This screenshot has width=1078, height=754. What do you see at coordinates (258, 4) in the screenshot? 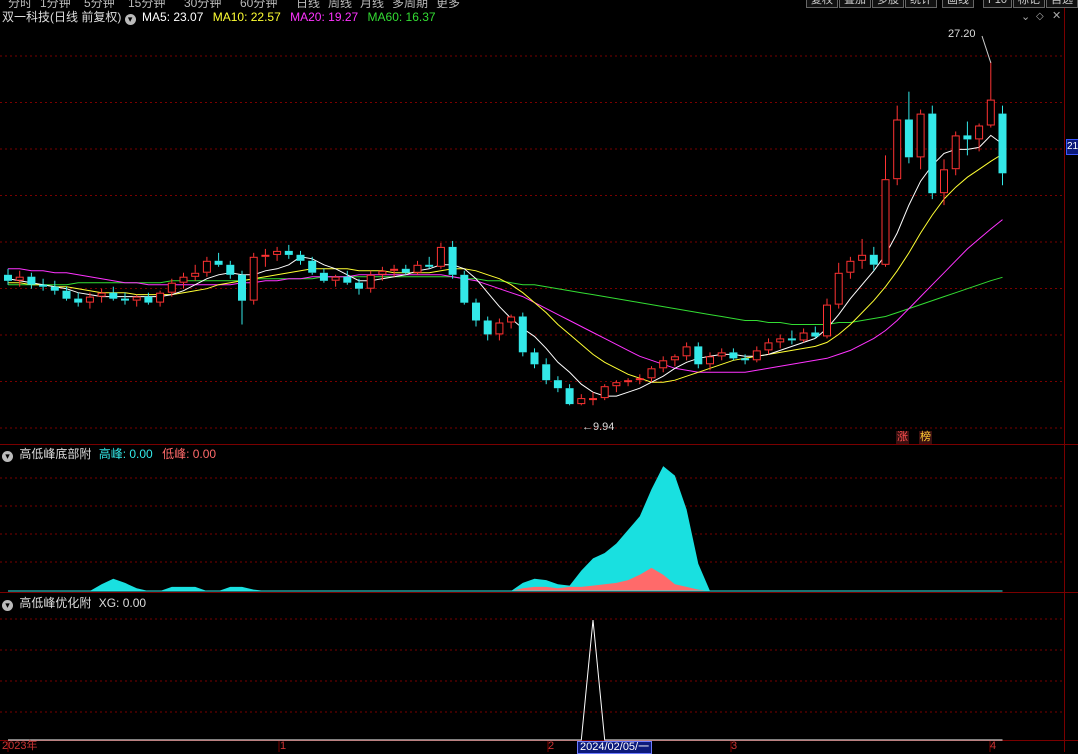
I see `timeframe-tab-5: 60分钟` at bounding box center [258, 4].